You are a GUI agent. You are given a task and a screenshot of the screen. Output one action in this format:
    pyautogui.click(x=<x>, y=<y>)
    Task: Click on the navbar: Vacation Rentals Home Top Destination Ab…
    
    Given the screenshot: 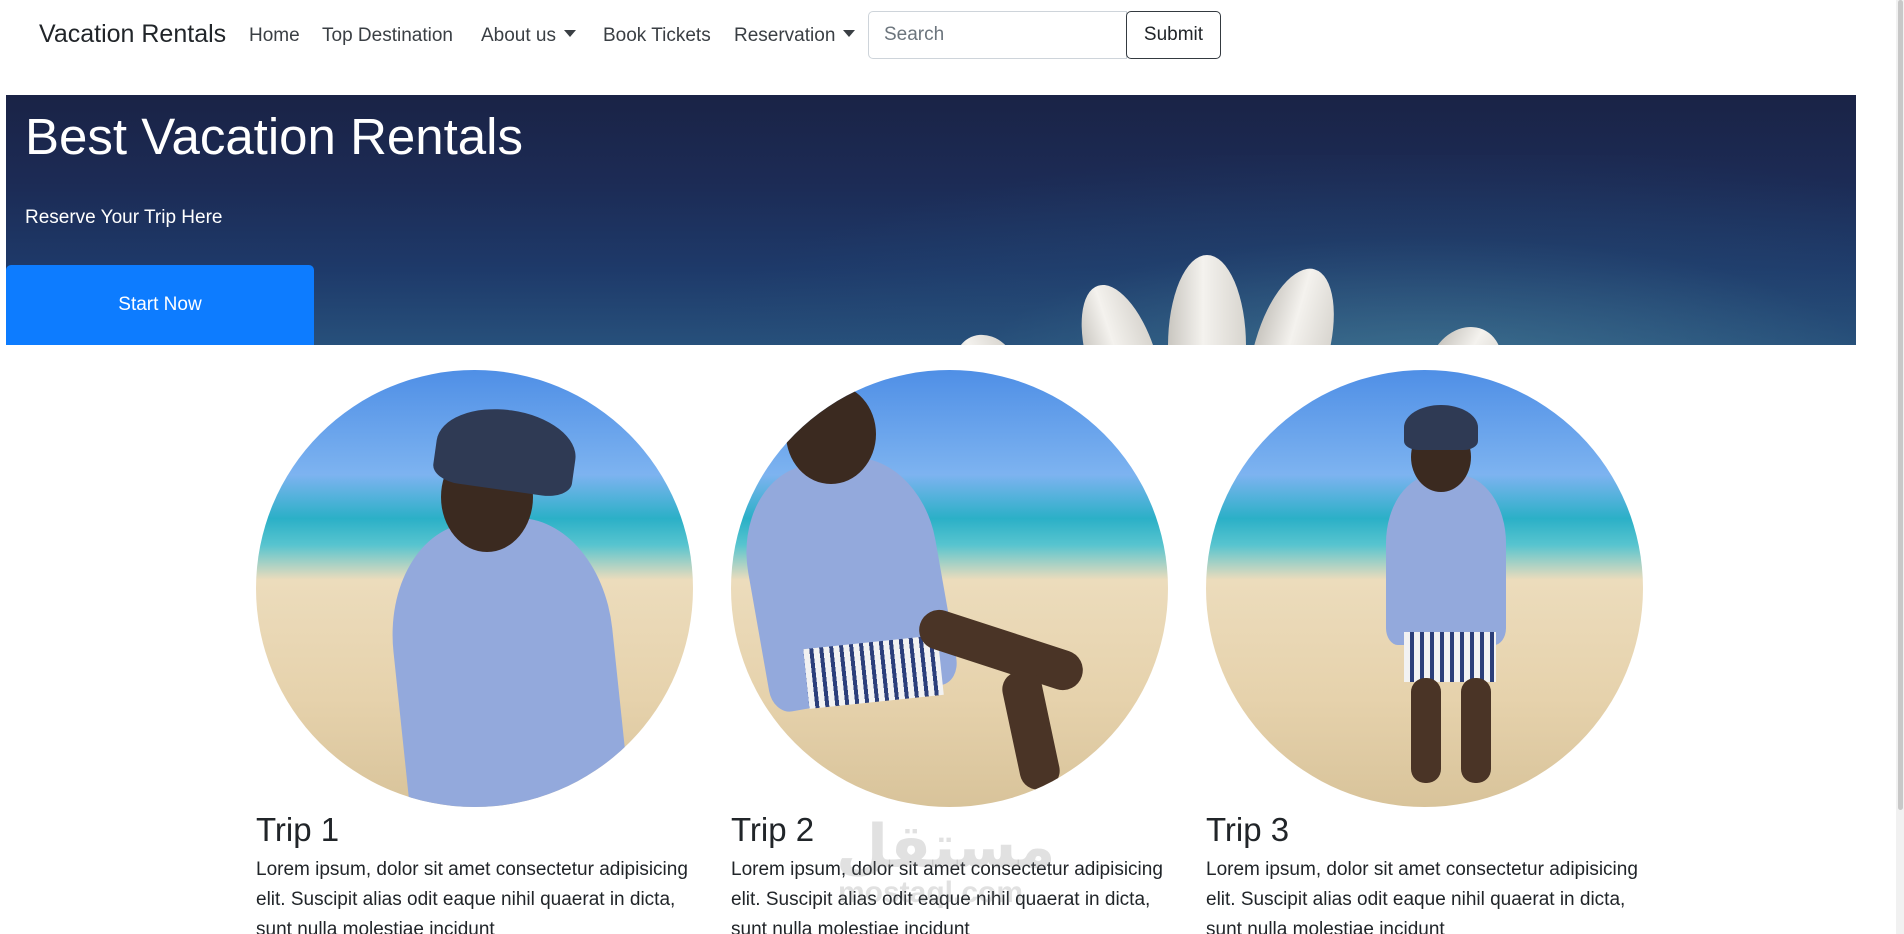 What is the action you would take?
    pyautogui.click(x=952, y=35)
    